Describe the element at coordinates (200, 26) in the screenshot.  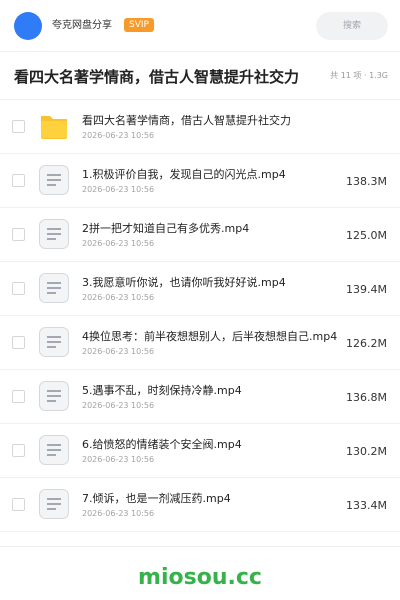
I see `app-header: 夸克网盘分享 SVIP 搜索` at that location.